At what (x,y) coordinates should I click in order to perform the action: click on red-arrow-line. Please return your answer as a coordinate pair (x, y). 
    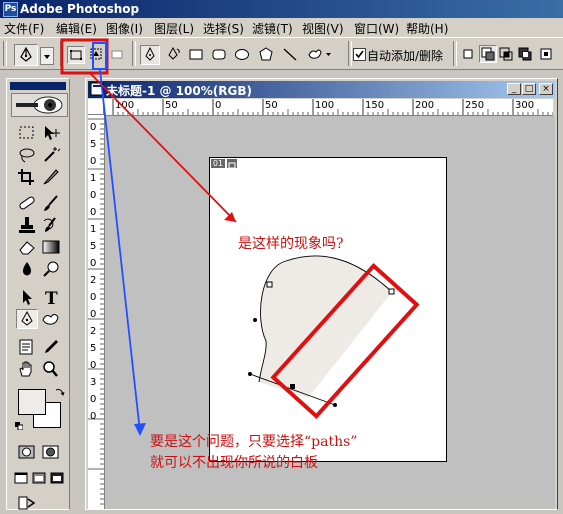
    Looking at the image, I should click on (163, 147).